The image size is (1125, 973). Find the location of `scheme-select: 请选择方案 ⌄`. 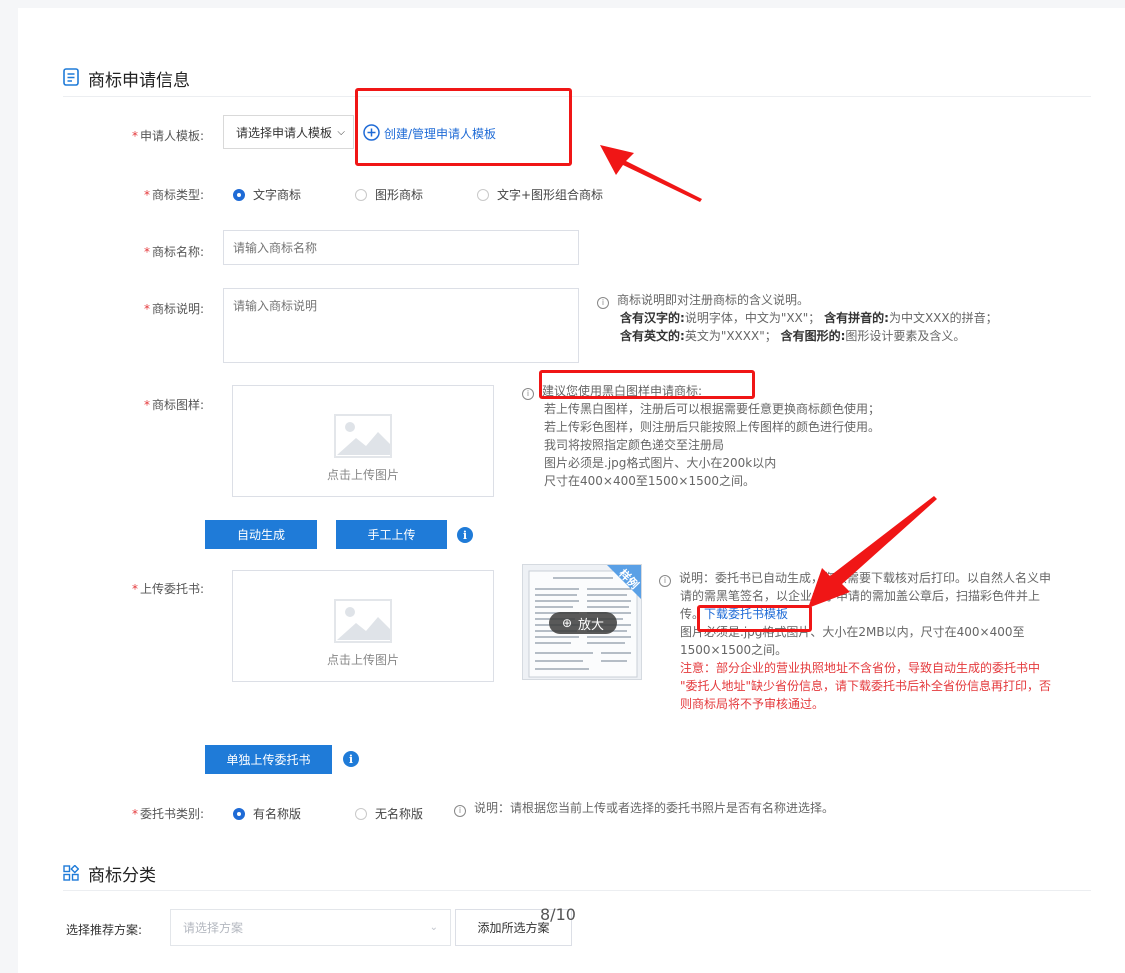

scheme-select: 请选择方案 ⌄ is located at coordinates (310, 927).